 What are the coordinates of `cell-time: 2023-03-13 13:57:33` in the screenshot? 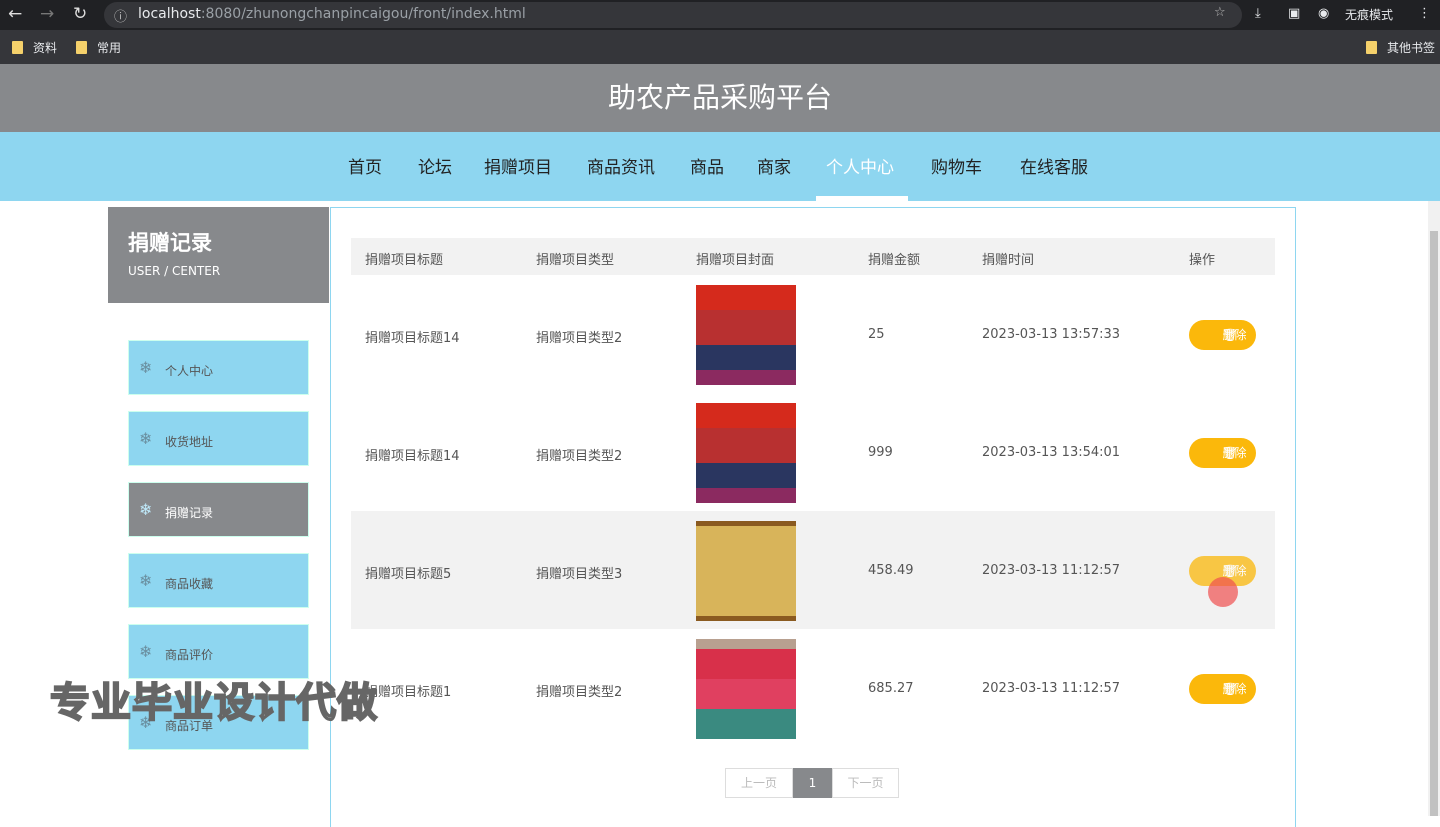 It's located at (1051, 334).